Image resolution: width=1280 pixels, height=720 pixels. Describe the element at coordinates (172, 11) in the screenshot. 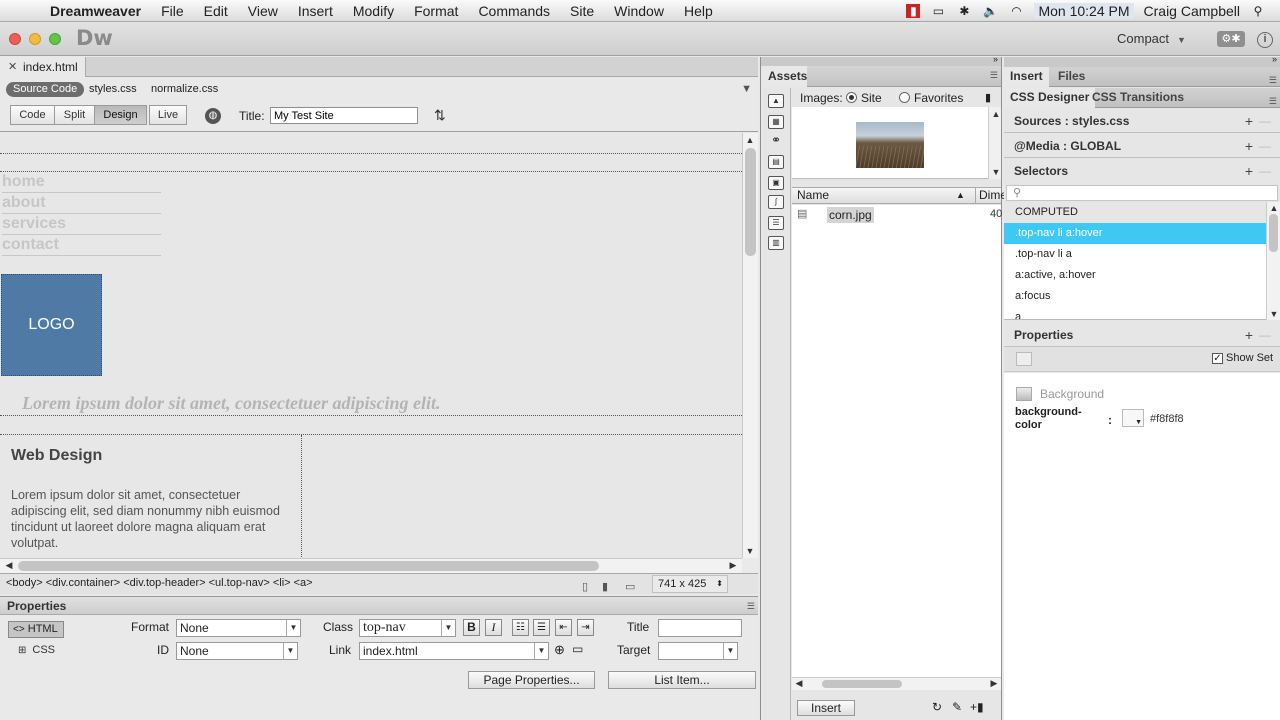

I see `menu-file: File` at that location.